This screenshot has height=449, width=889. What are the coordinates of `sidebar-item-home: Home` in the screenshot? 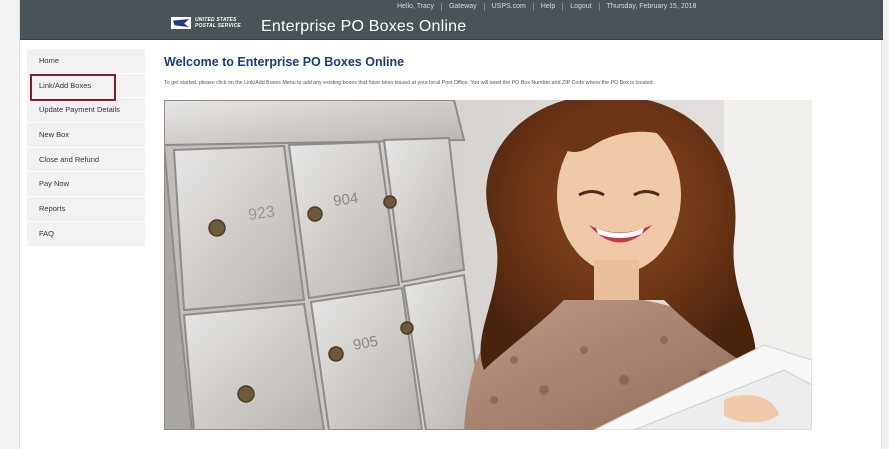 It's located at (86, 61).